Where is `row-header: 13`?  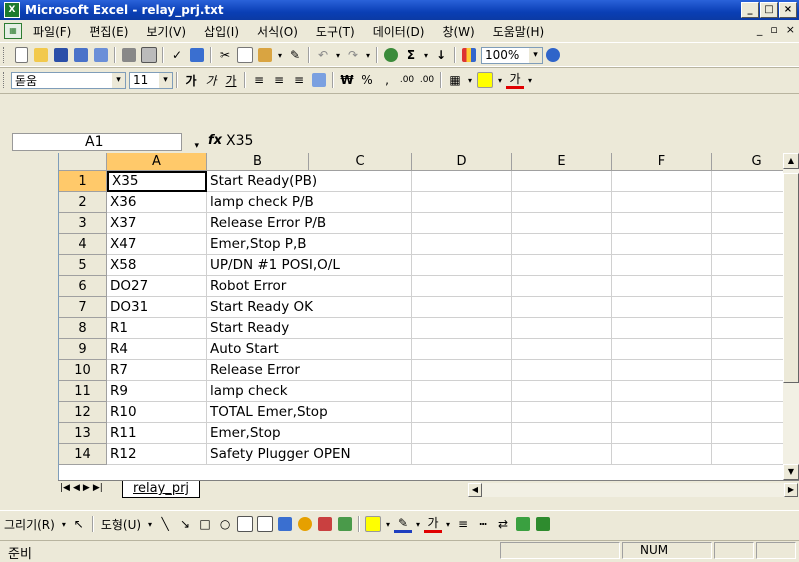
row-header: 13 is located at coordinates (83, 433).